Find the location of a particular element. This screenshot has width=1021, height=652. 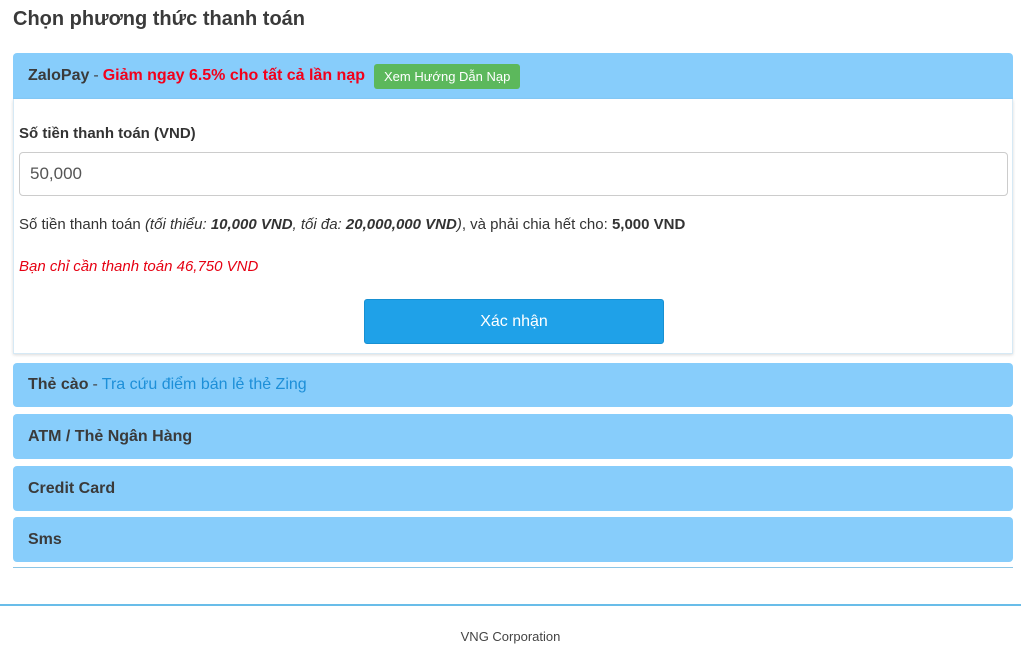

method-sms-header: Sms is located at coordinates (513, 539).